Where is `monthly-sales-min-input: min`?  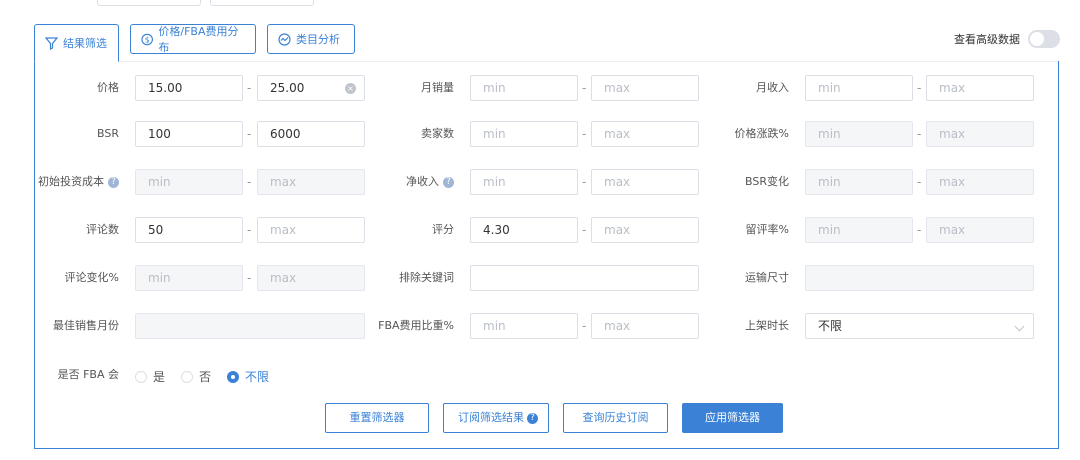
monthly-sales-min-input: min is located at coordinates (524, 88).